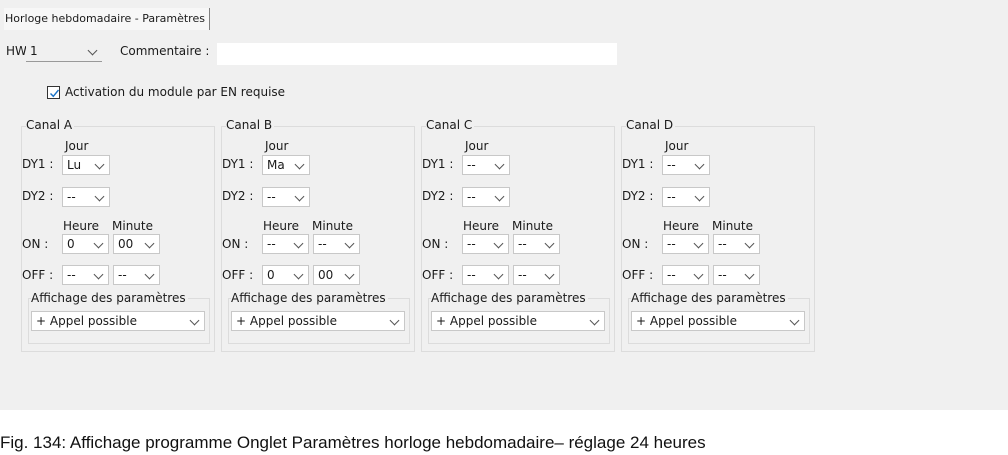 This screenshot has height=455, width=1008. Describe the element at coordinates (118, 321) in the screenshot. I see `canal-a-display-select: + Appel possible` at that location.